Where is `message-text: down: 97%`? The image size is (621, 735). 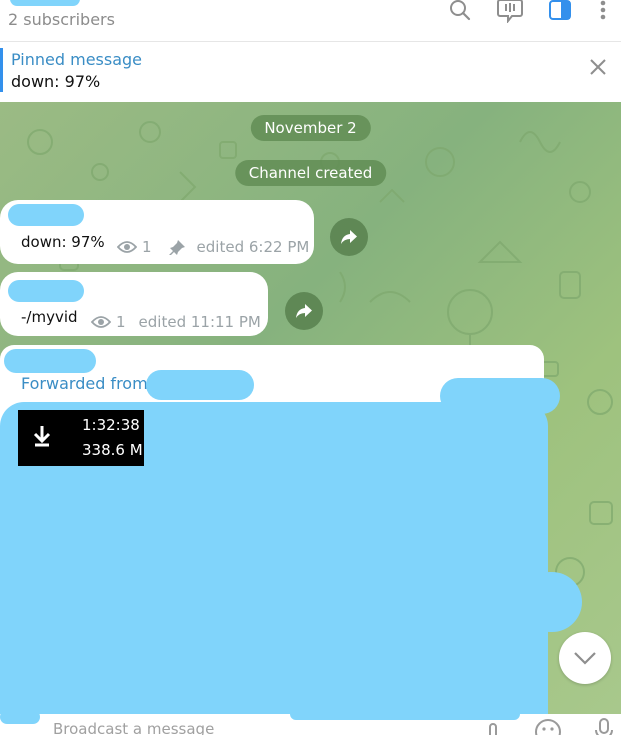
message-text: down: 97% is located at coordinates (63, 242).